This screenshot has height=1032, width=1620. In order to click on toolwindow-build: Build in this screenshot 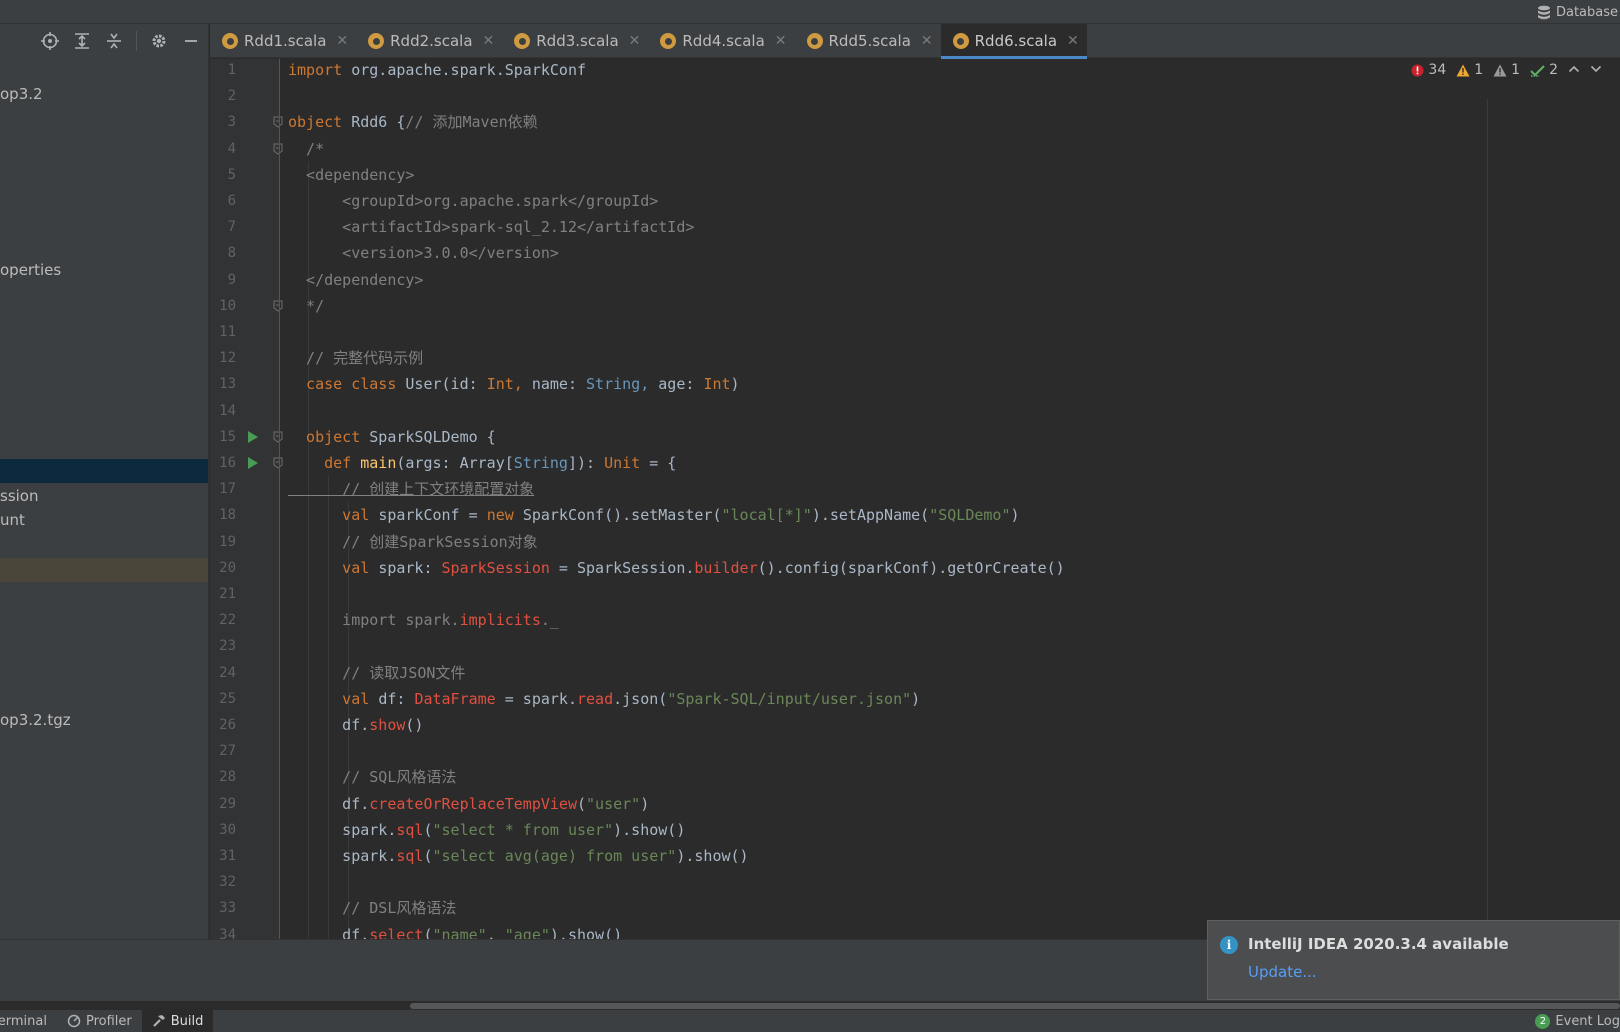, I will do `click(177, 1021)`.